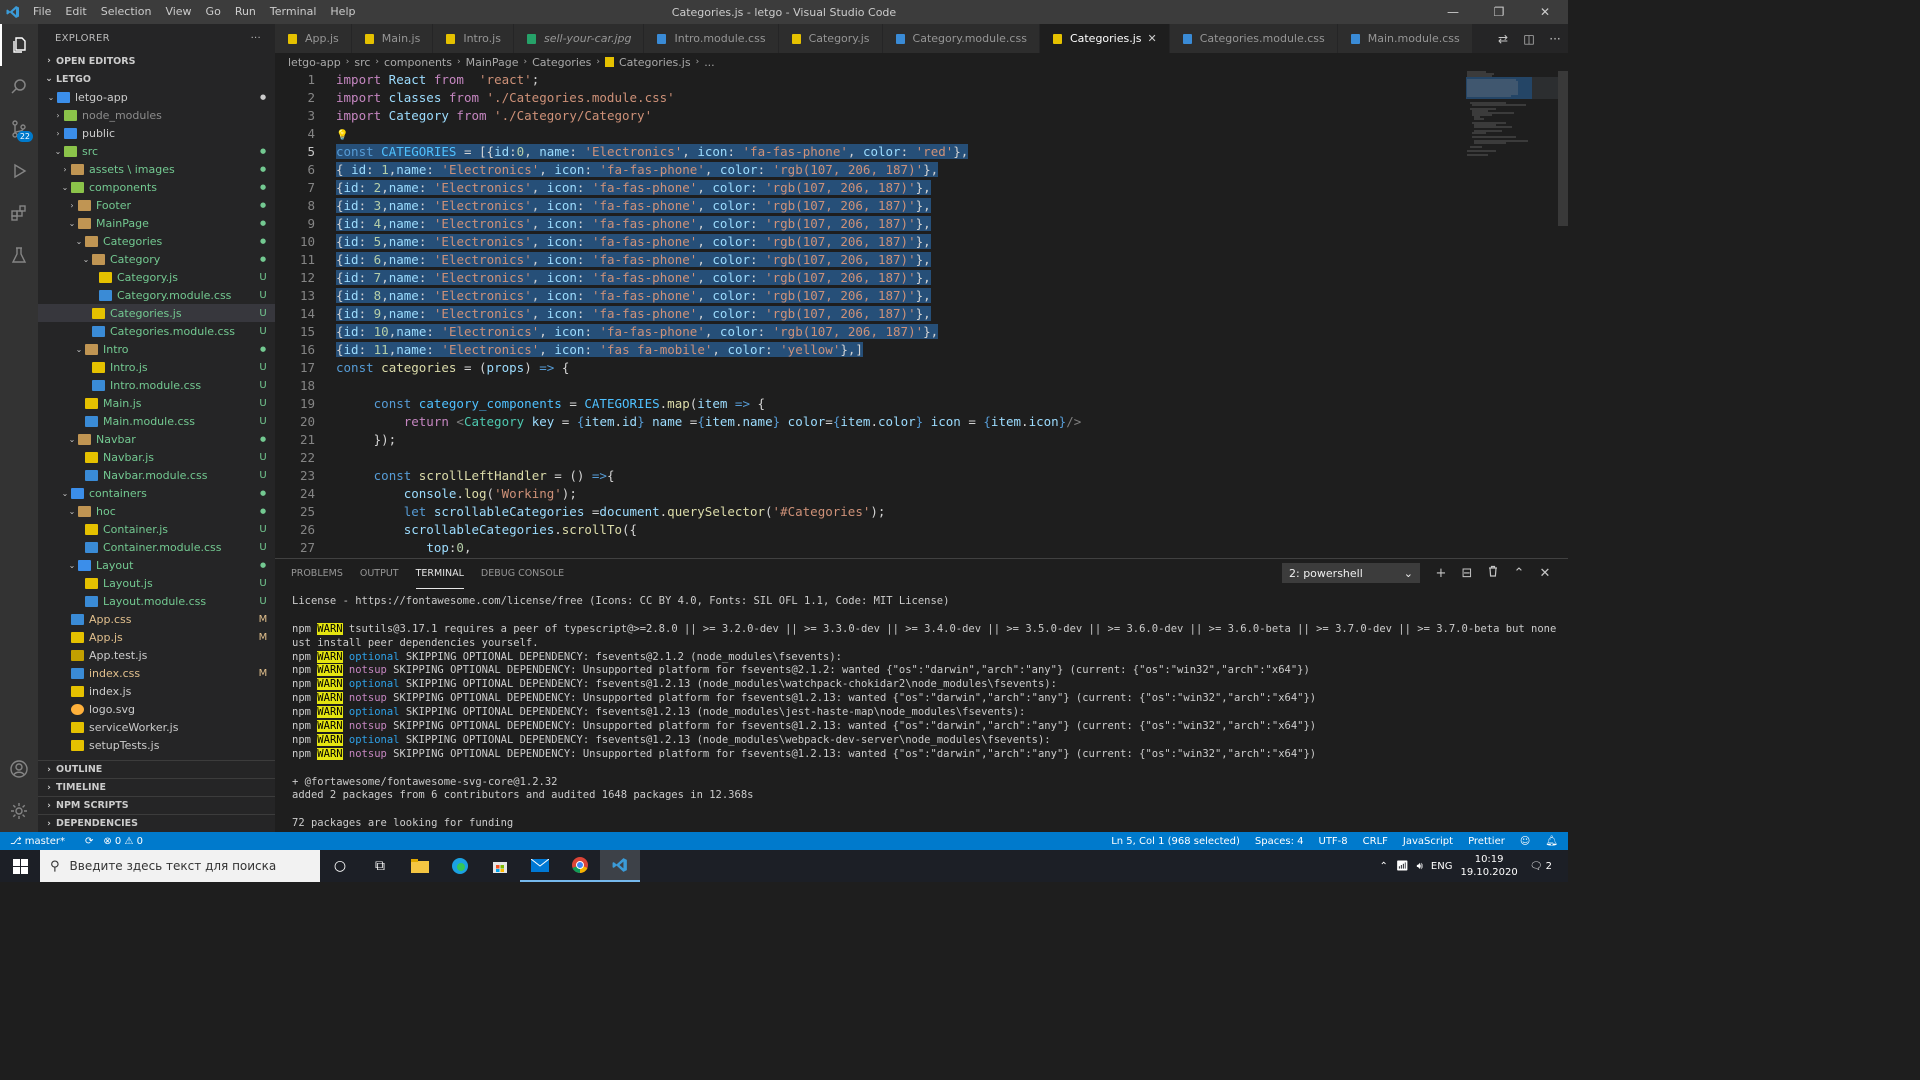 This screenshot has width=1920, height=1080. Describe the element at coordinates (156, 241) in the screenshot. I see `tree-folder: ⌄ Categories ●` at that location.